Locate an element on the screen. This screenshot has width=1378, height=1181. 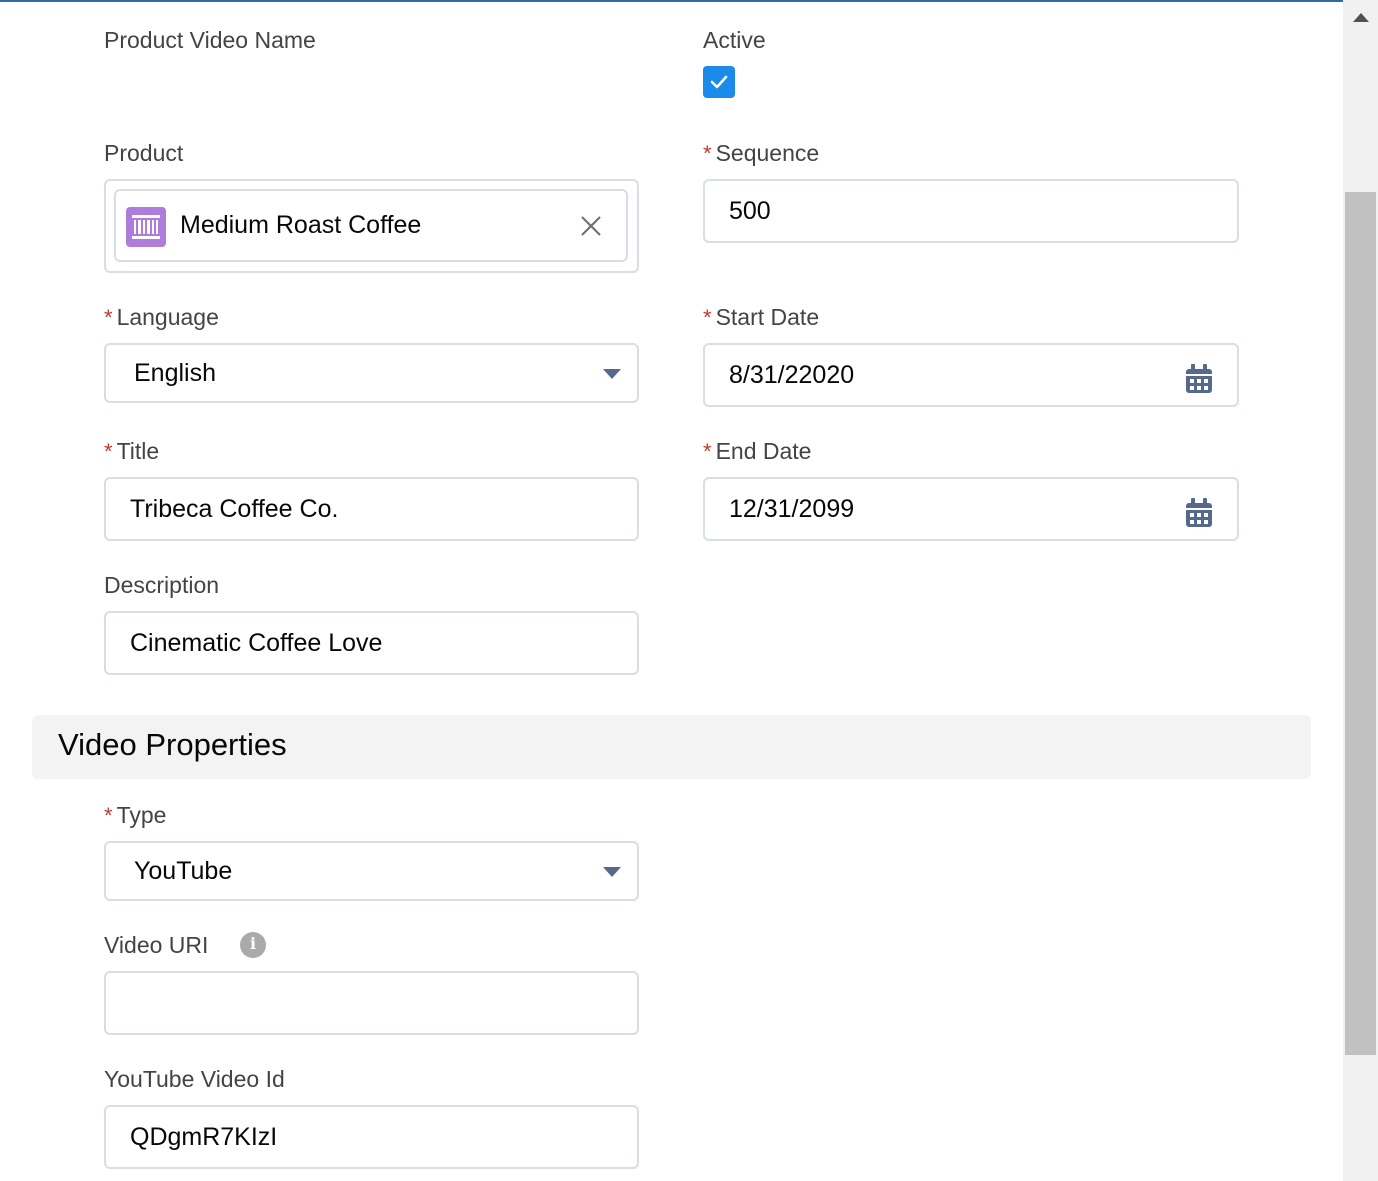
title-label: * Title is located at coordinates (132, 451).